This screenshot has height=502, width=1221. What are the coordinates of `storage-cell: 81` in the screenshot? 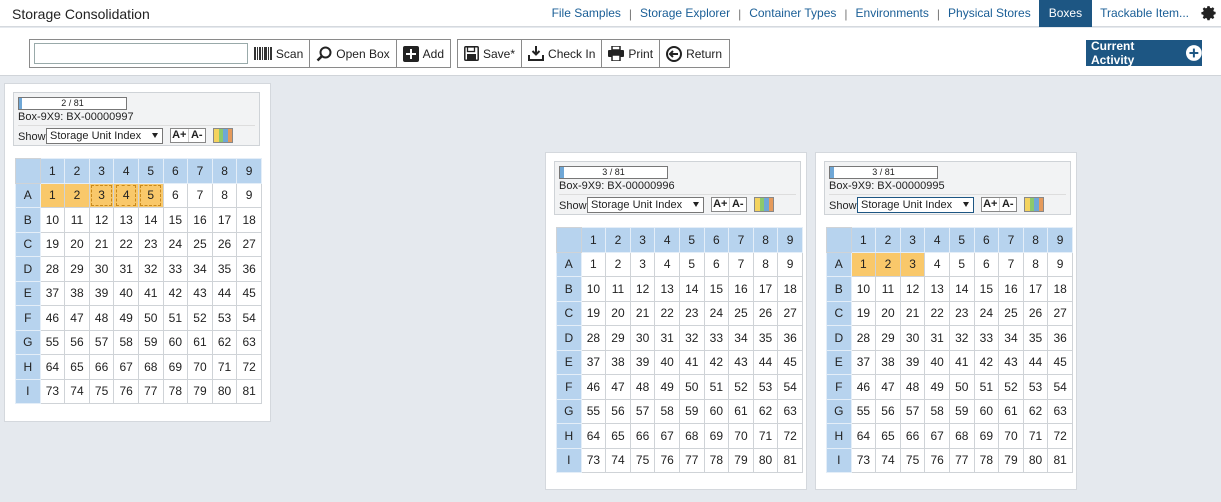 It's located at (790, 460).